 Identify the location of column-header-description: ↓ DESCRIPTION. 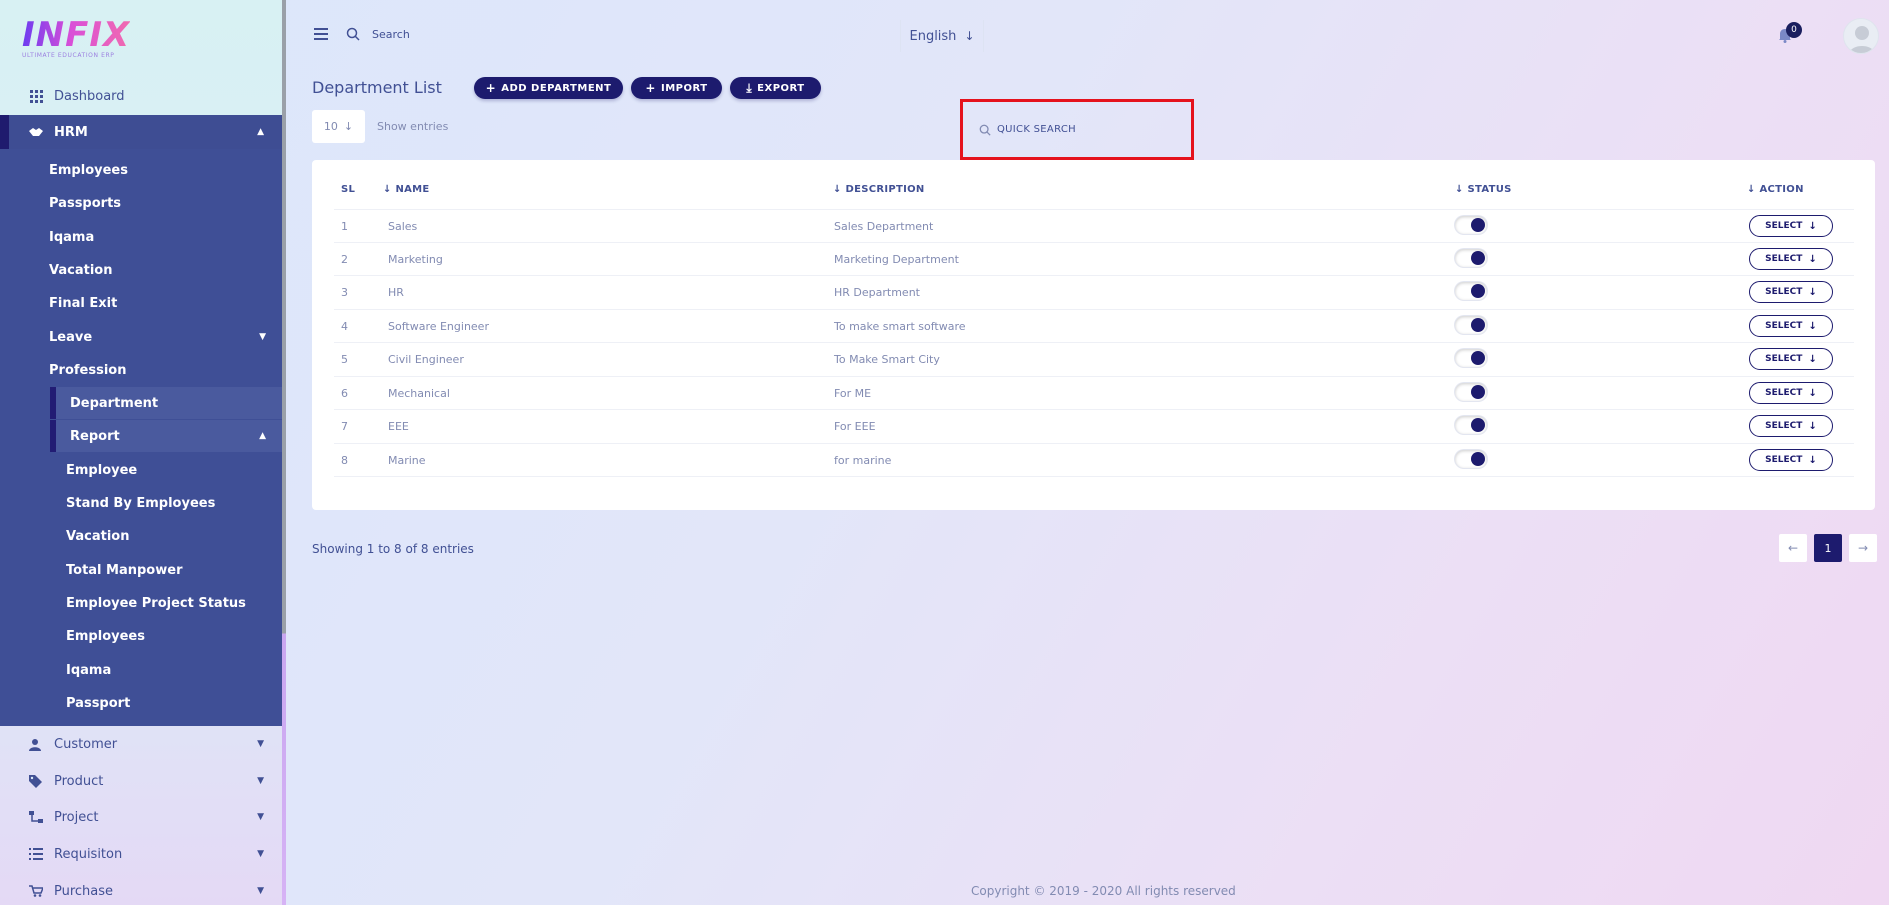
(879, 189).